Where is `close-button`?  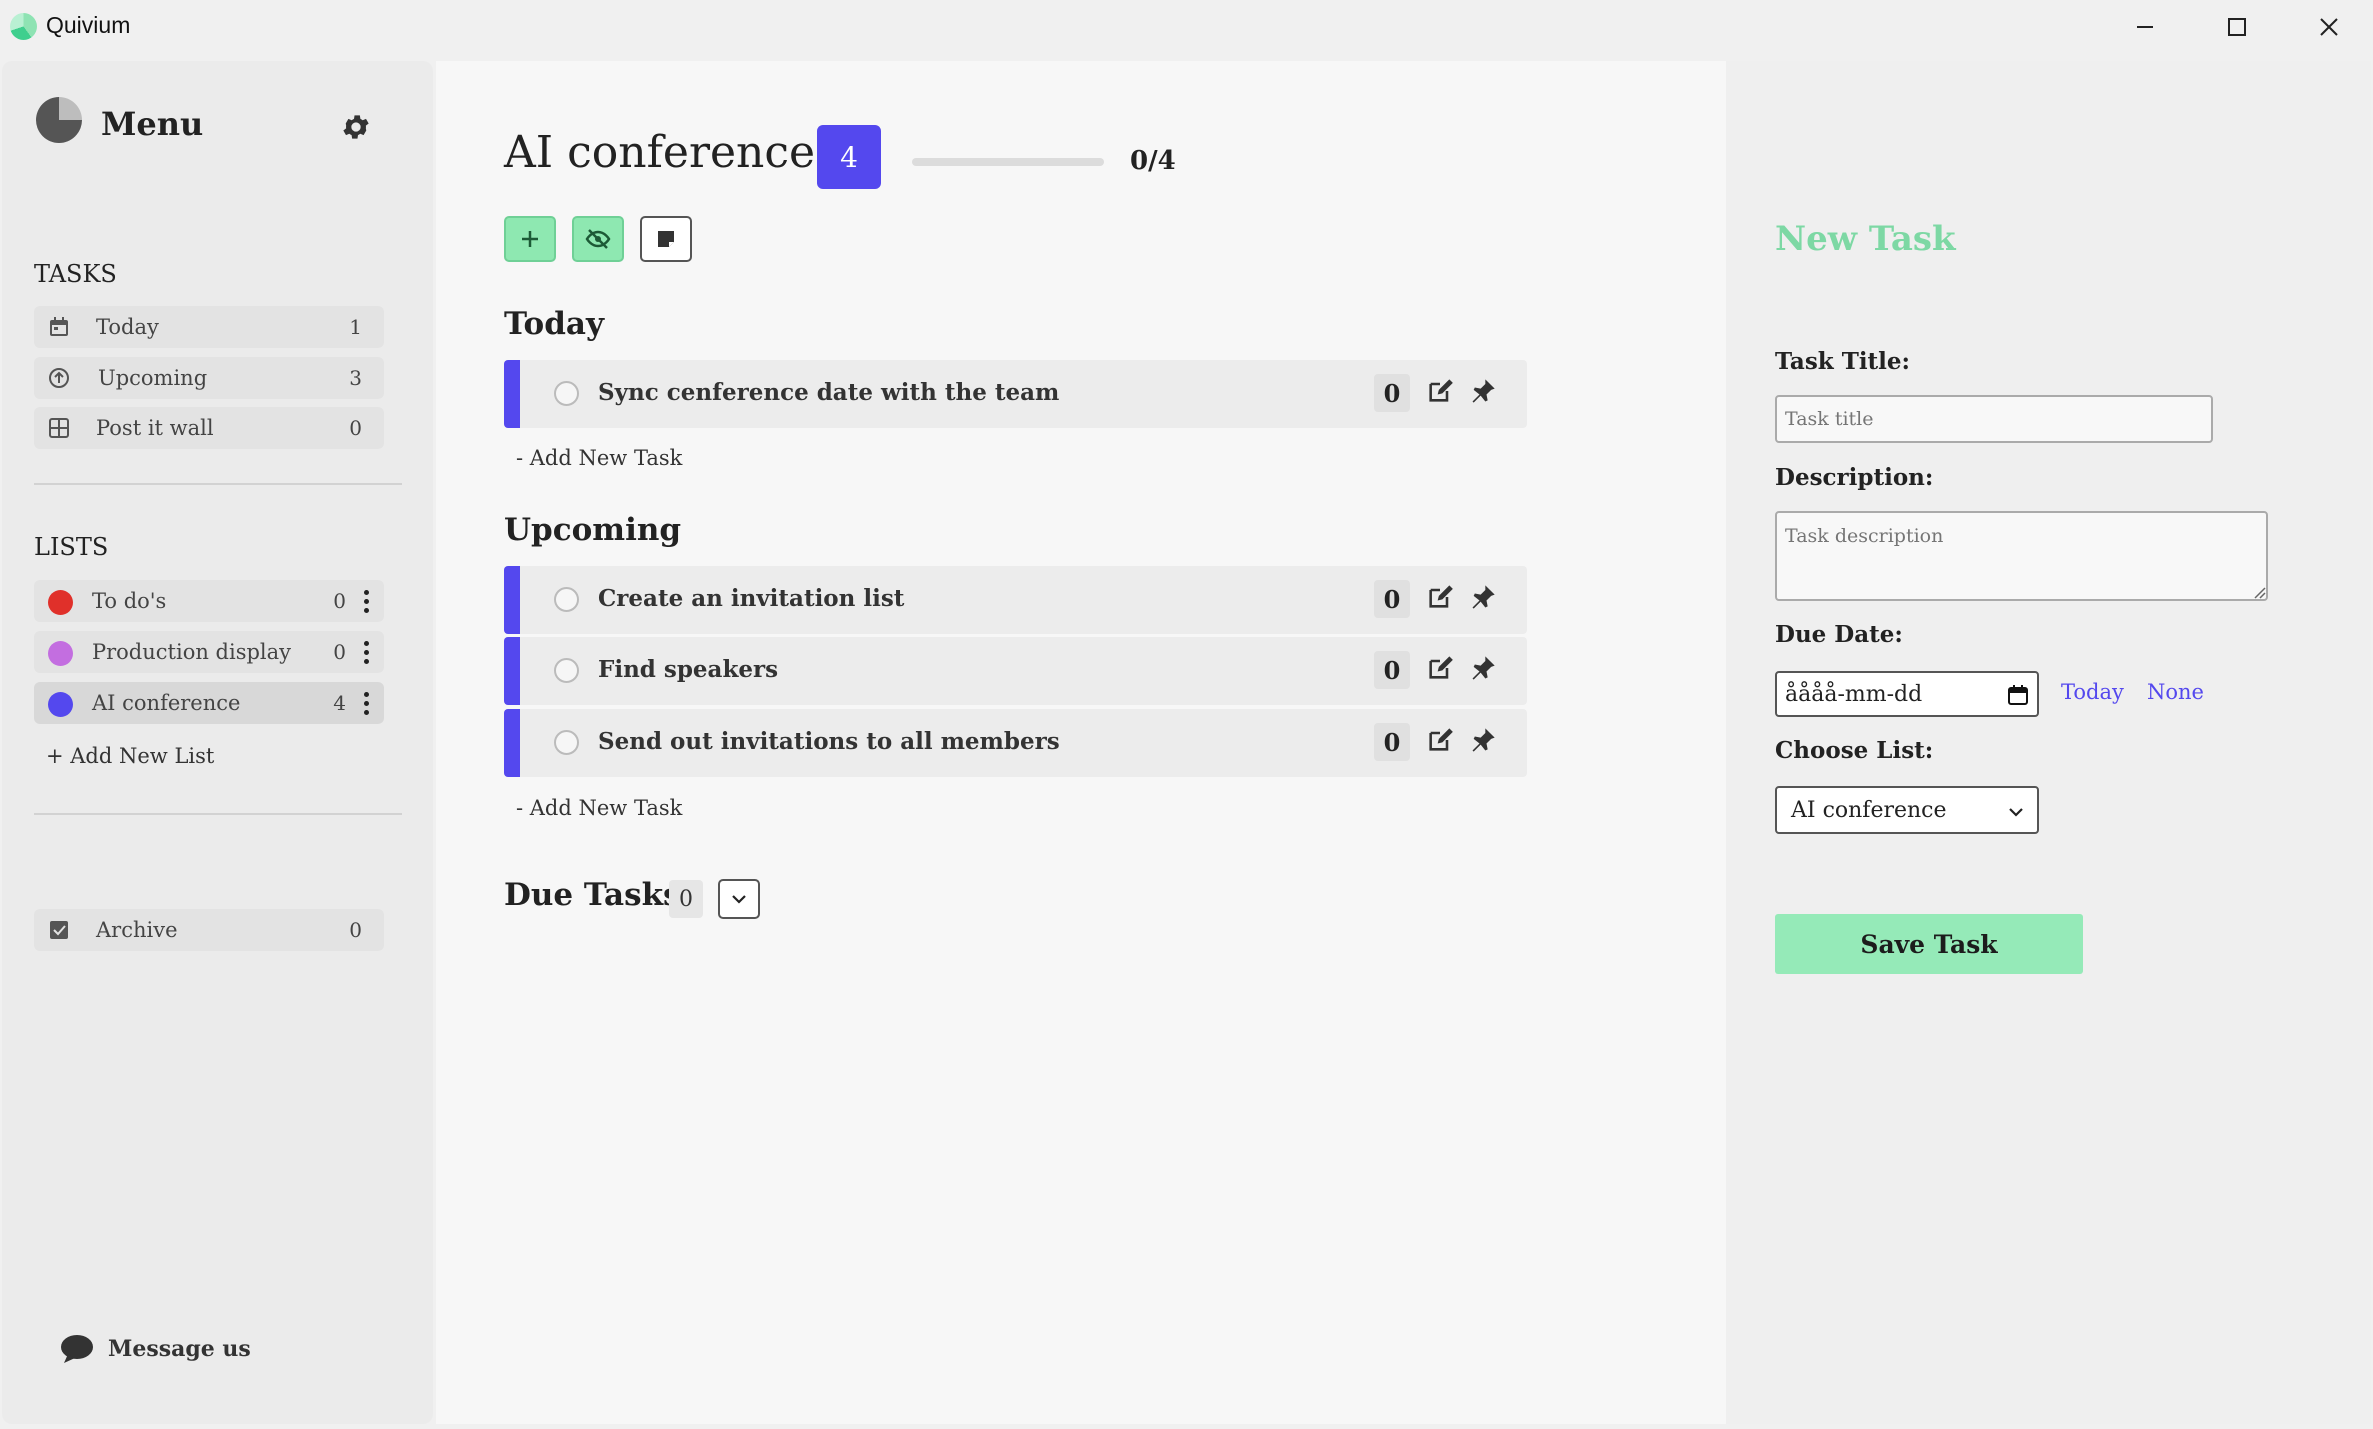
close-button is located at coordinates (2328, 27).